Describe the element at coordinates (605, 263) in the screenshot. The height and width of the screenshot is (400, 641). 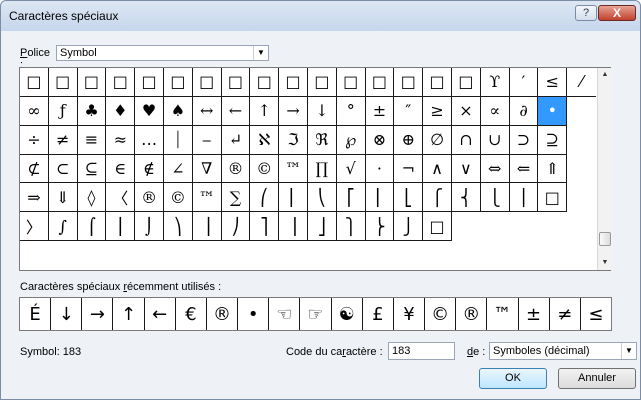
I see `scroll-down-icon: ▼` at that location.